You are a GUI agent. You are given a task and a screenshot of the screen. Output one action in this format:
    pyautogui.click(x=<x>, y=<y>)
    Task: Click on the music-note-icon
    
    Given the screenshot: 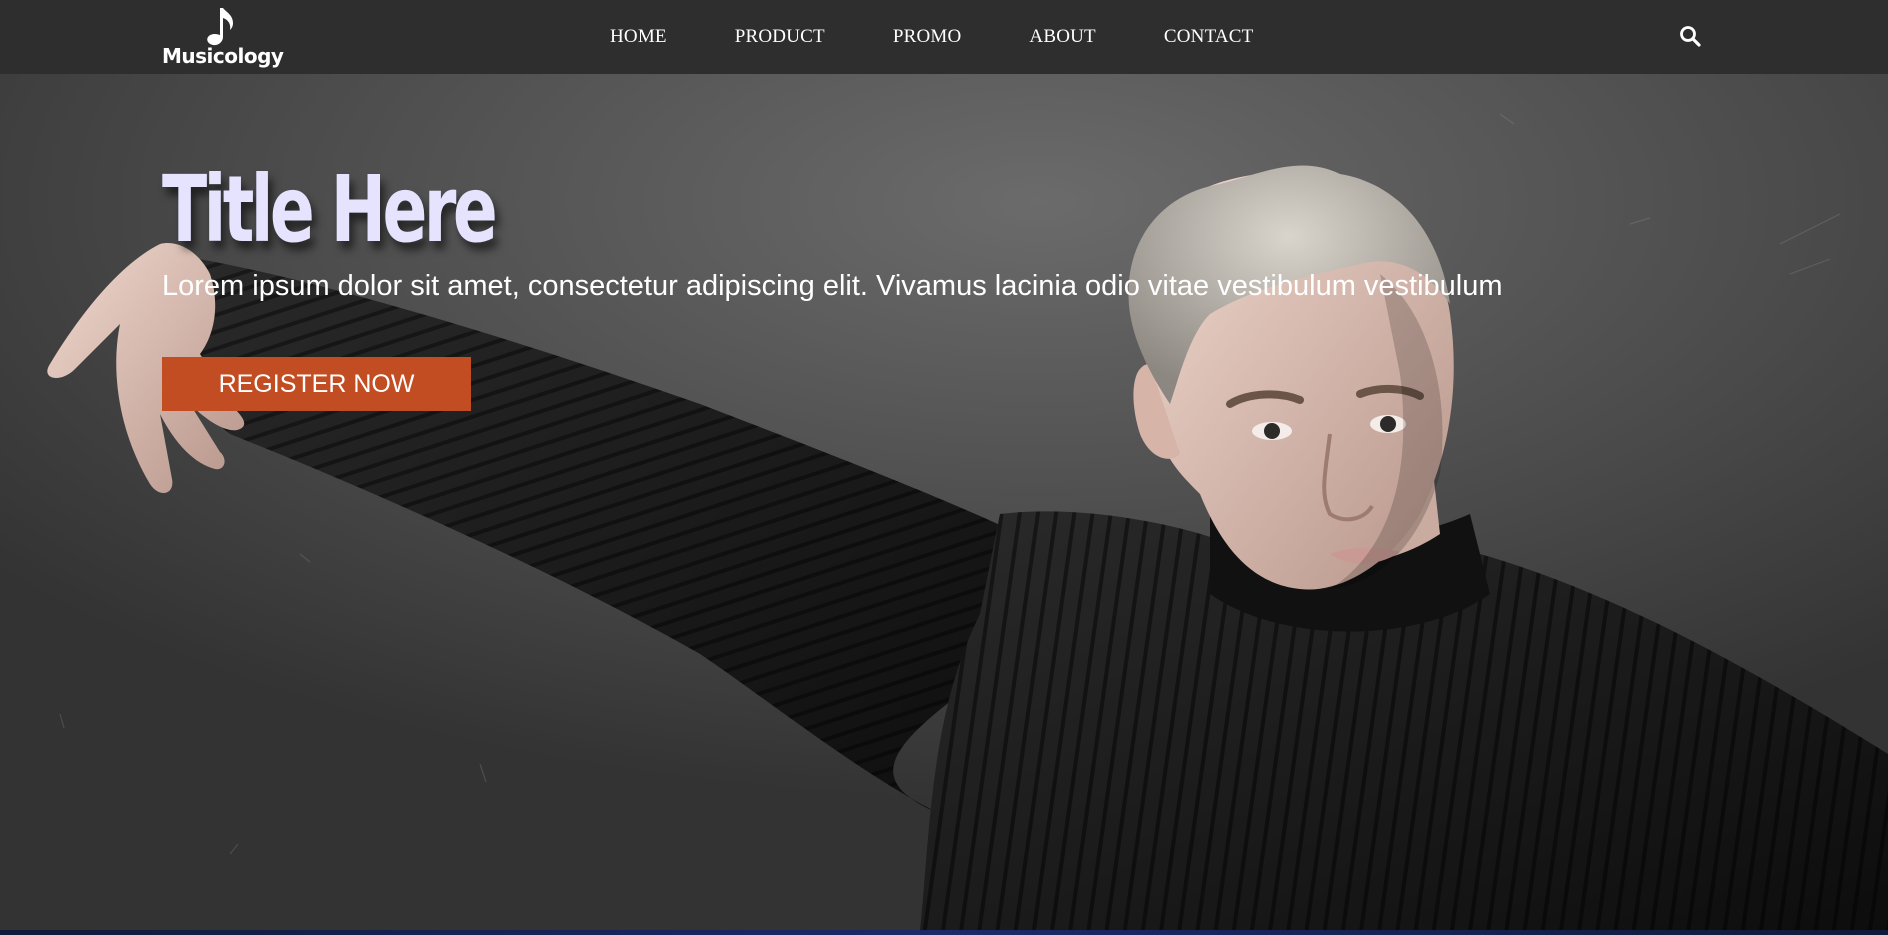 What is the action you would take?
    pyautogui.click(x=220, y=27)
    